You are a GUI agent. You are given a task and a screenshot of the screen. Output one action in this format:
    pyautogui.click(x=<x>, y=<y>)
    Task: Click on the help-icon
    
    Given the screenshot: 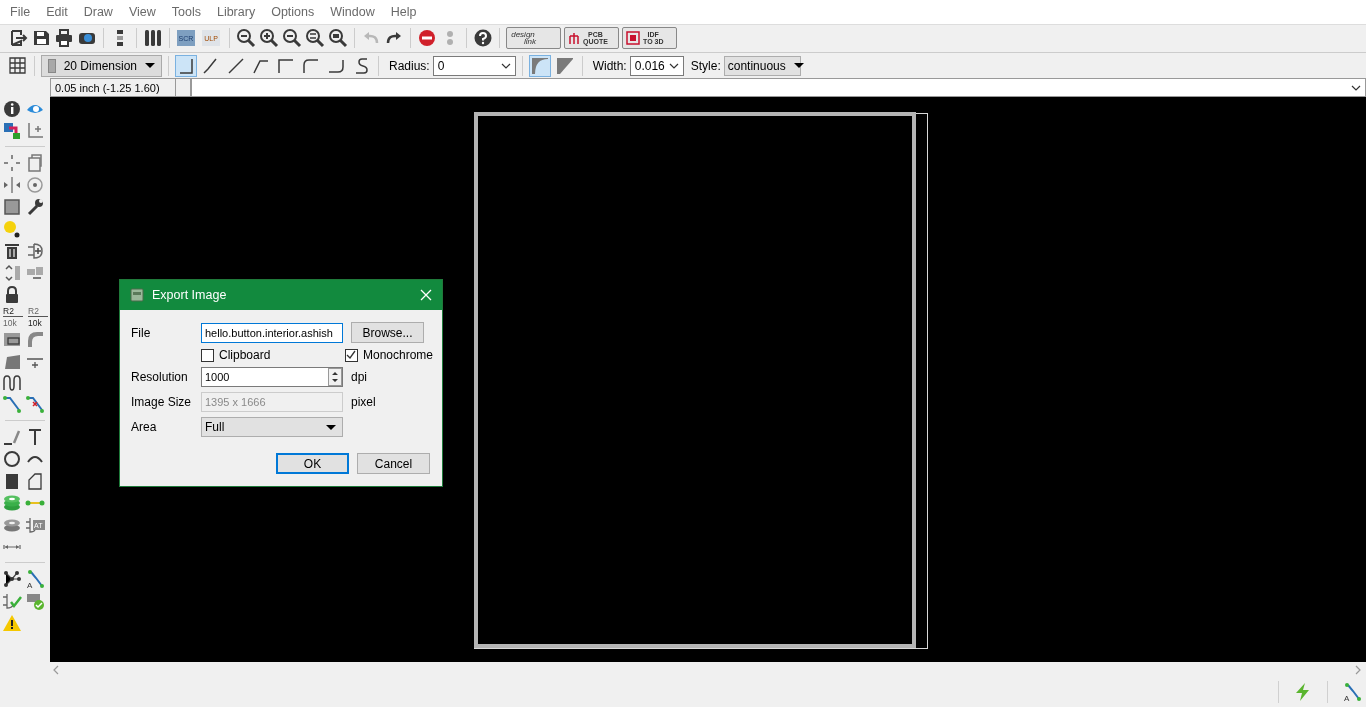 What is the action you would take?
    pyautogui.click(x=483, y=38)
    